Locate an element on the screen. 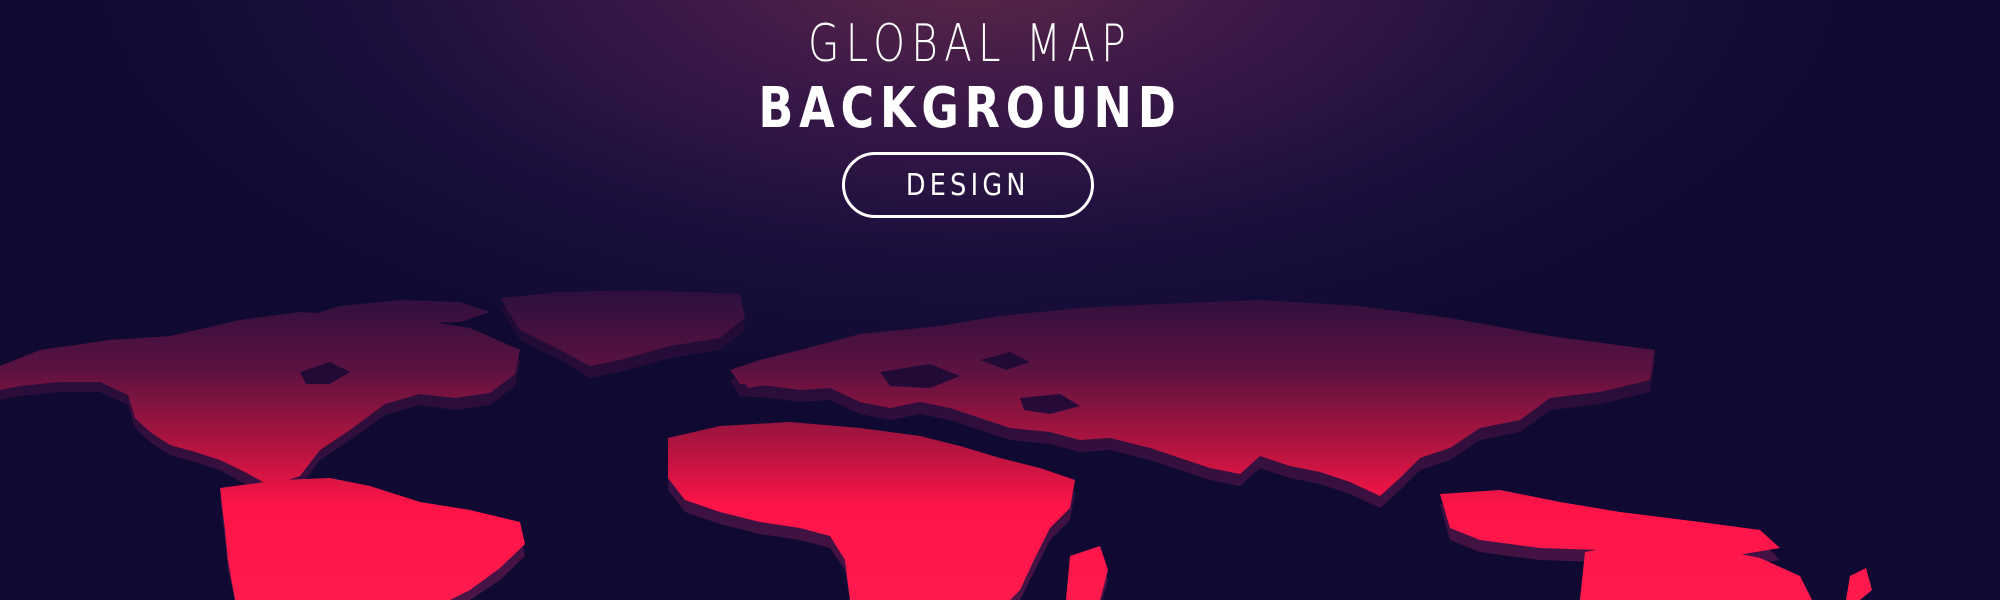 This screenshot has height=600, width=2000. design-button: DESIGN is located at coordinates (968, 185).